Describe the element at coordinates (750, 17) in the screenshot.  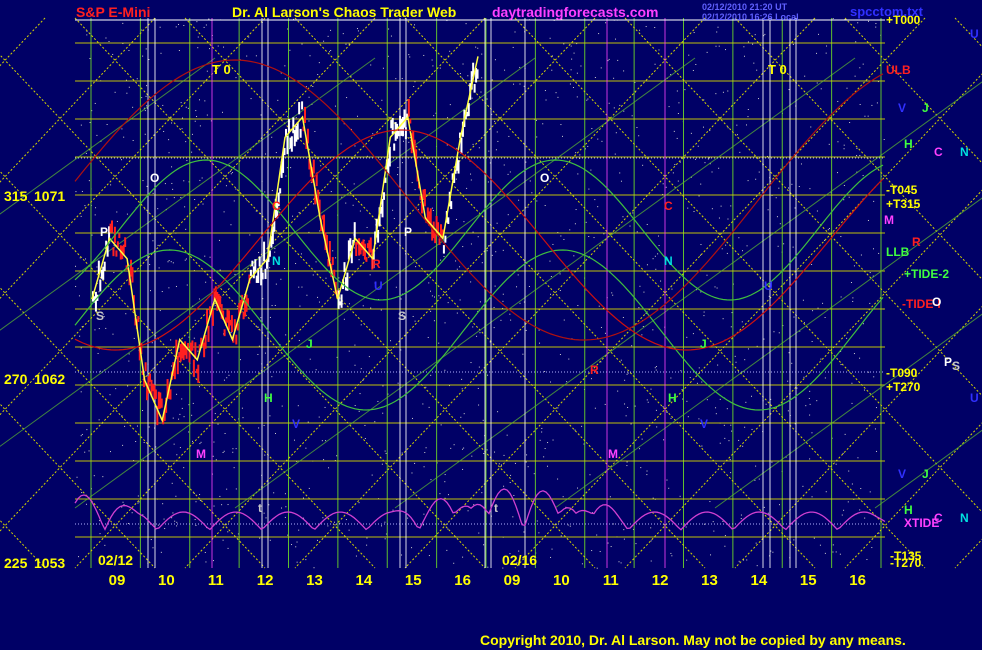
I see `timestamp-local: 02/12/2010 16:26 Local` at that location.